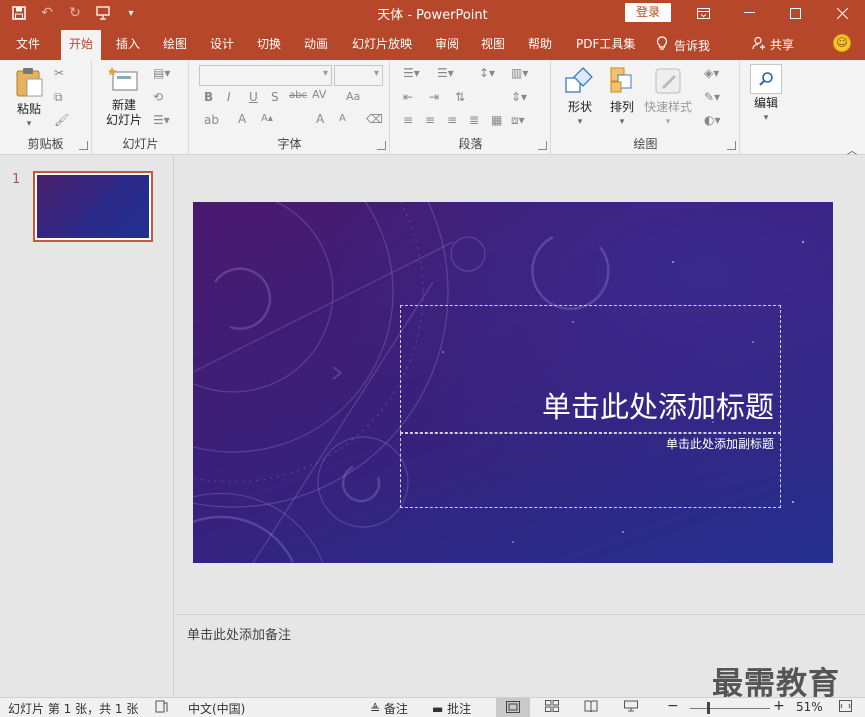  Describe the element at coordinates (269, 45) in the screenshot. I see `tab-transitions: 切换` at that location.